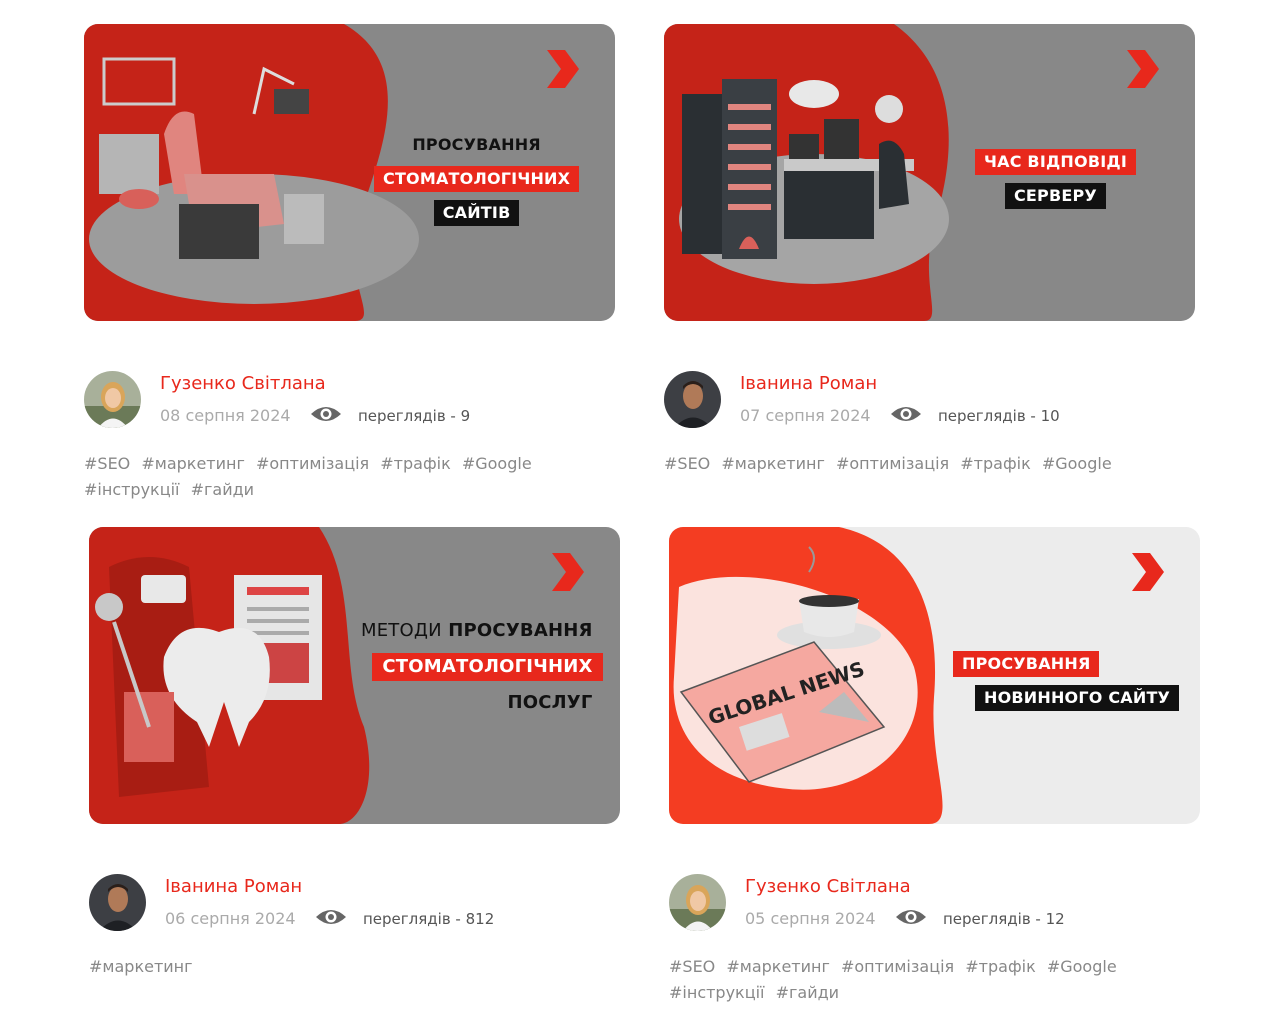 This screenshot has height=1022, width=1288. I want to click on post-date: 08 серпня 2024, so click(225, 415).